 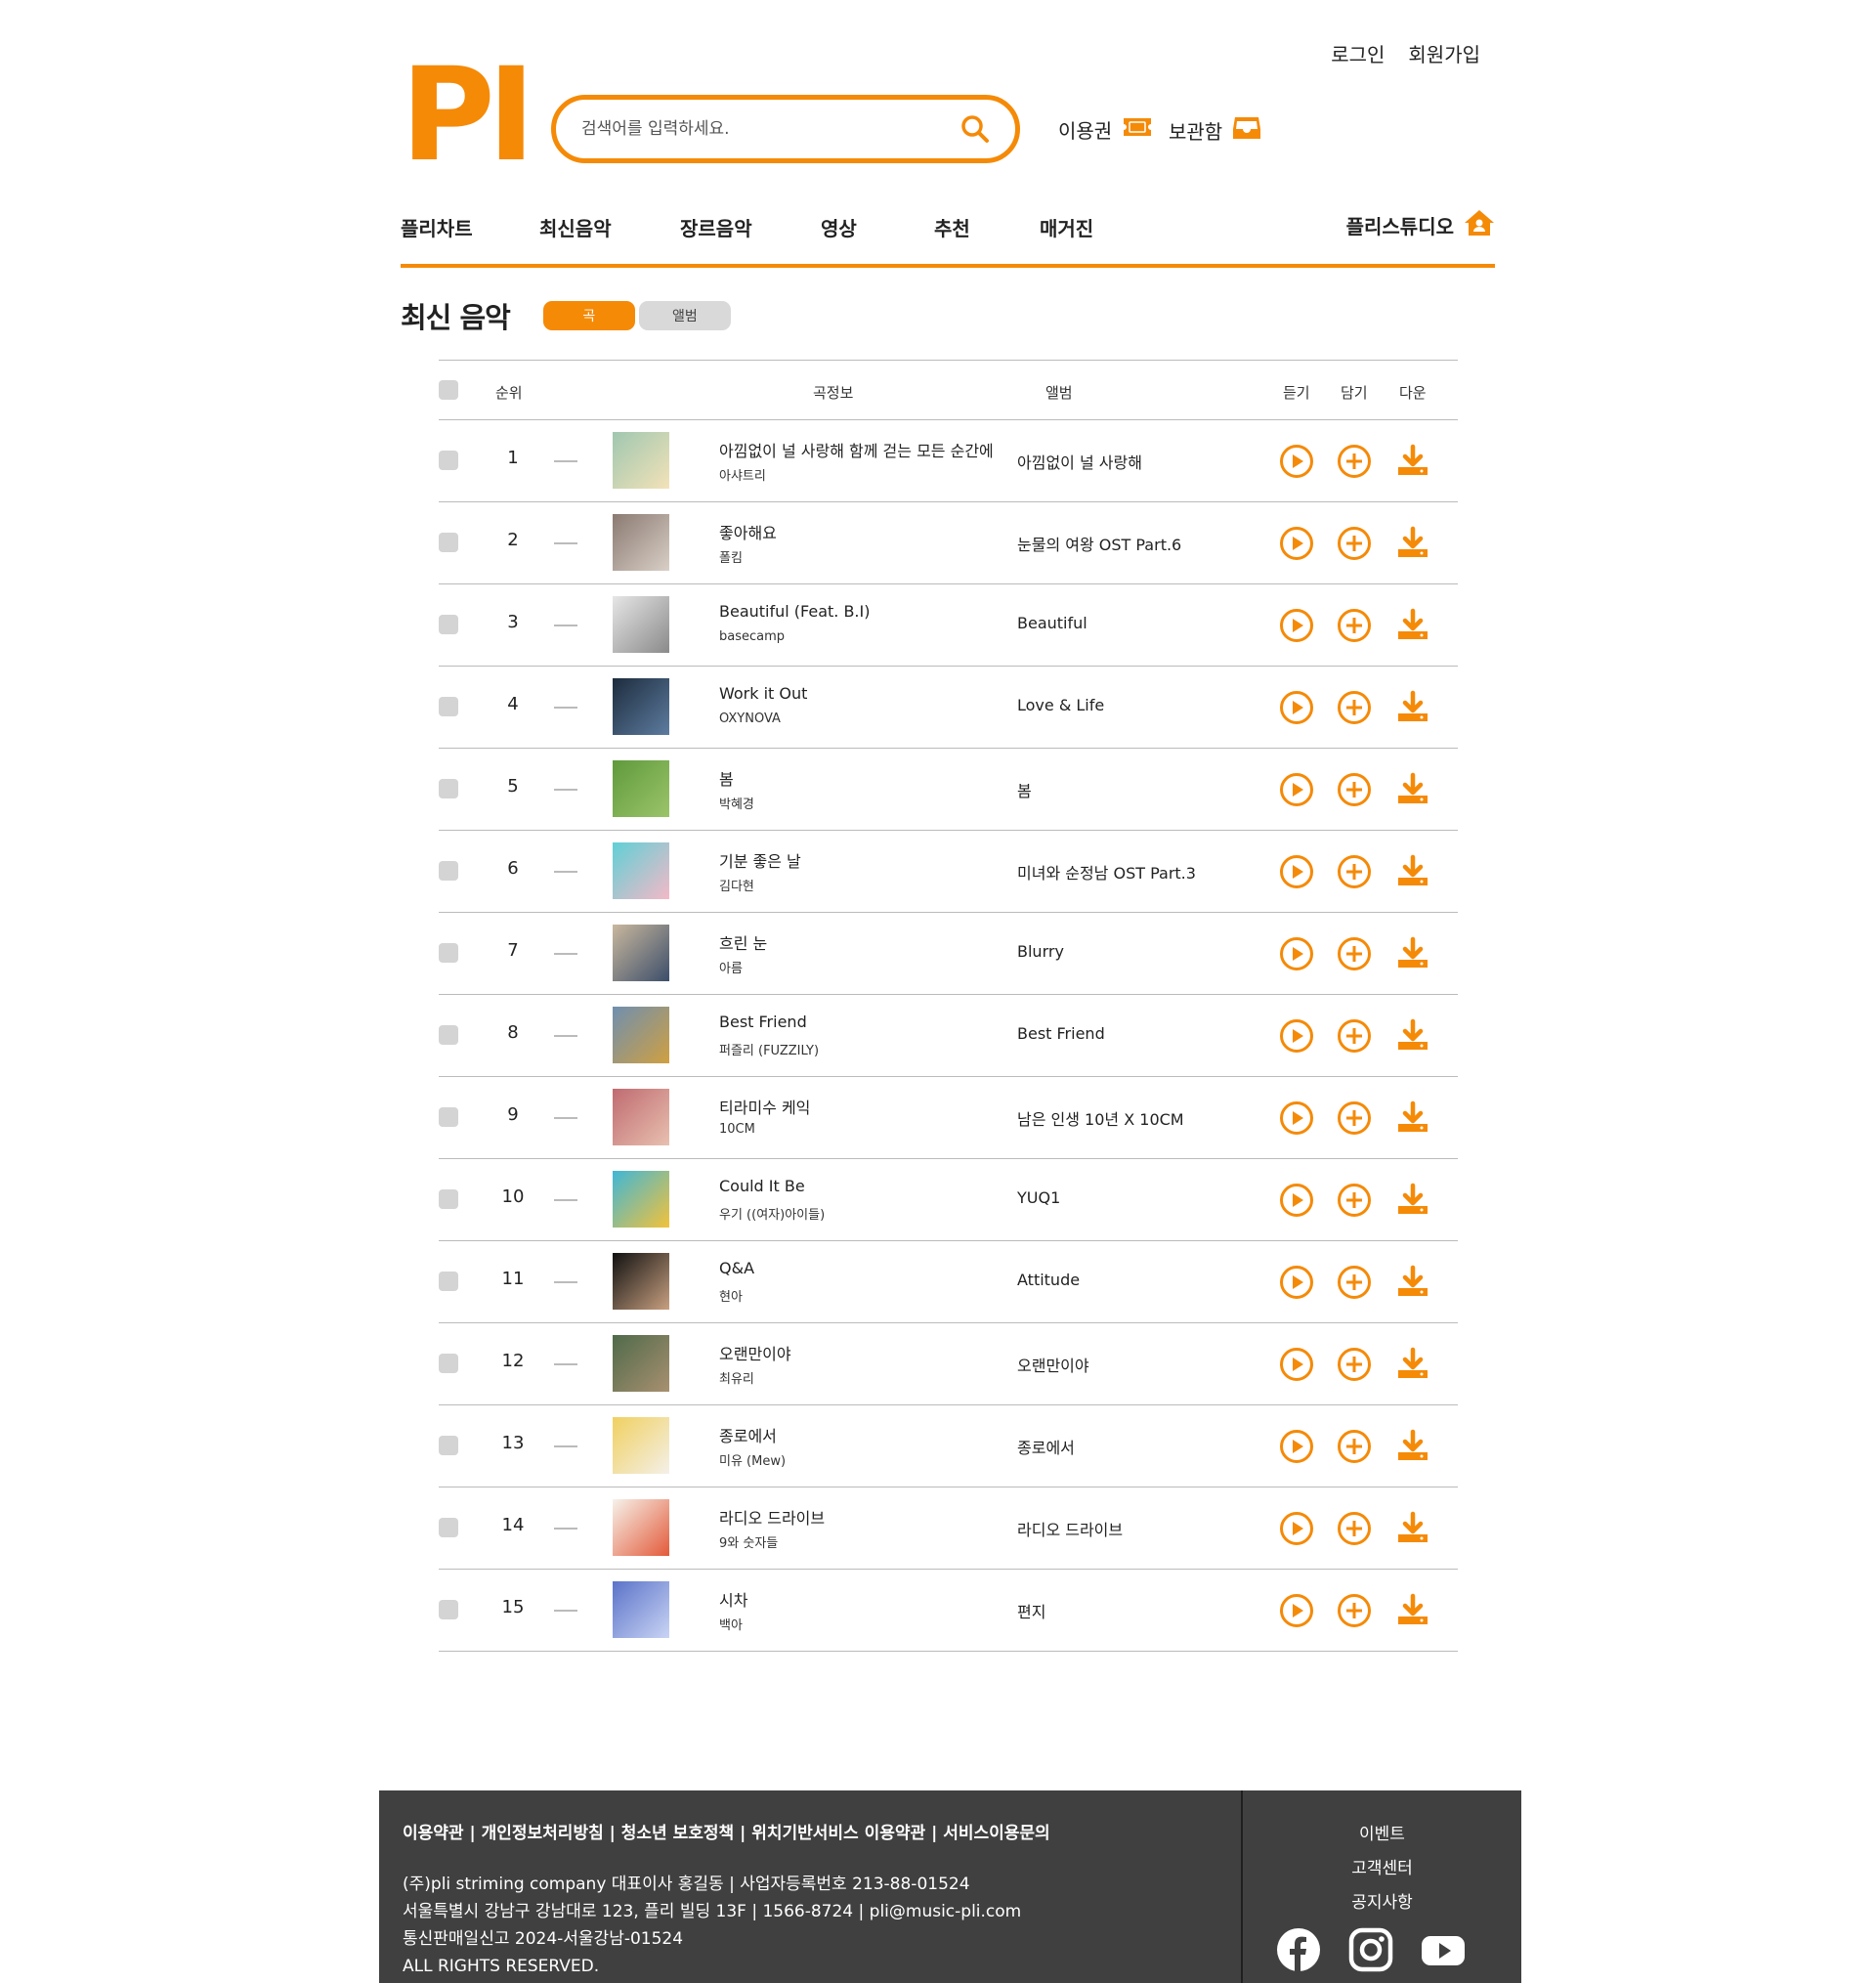 What do you see at coordinates (1031, 1610) in the screenshot?
I see `album-name: 편지` at bounding box center [1031, 1610].